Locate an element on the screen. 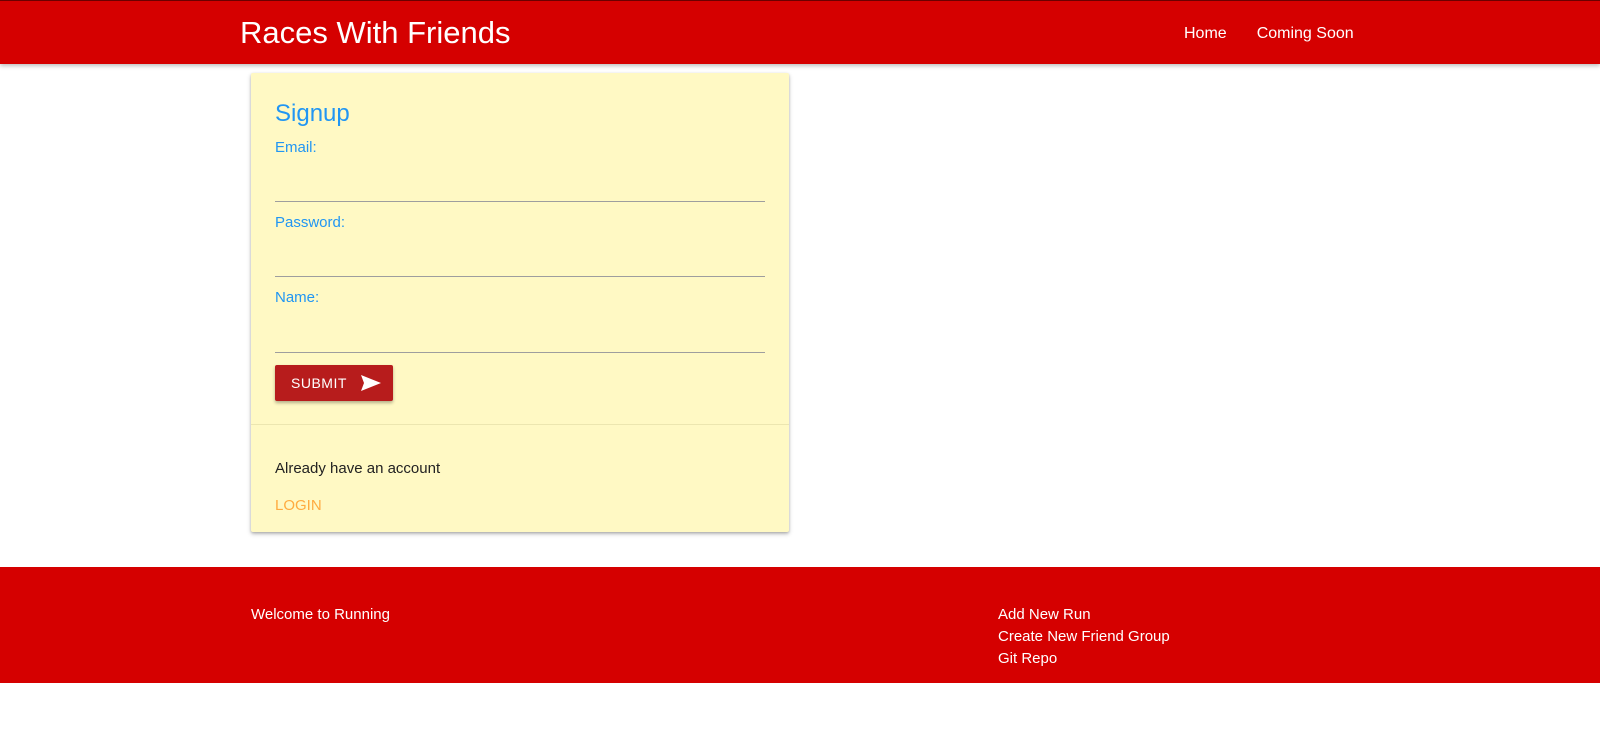 The height and width of the screenshot is (753, 1600). password-field is located at coordinates (520, 264).